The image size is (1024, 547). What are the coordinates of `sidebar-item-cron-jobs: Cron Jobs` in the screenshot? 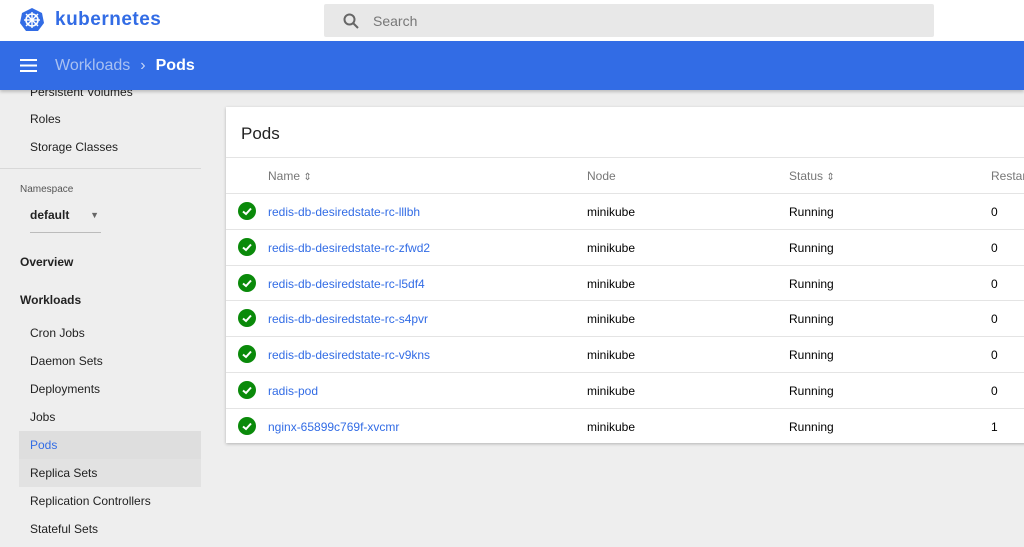 It's located at (110, 333).